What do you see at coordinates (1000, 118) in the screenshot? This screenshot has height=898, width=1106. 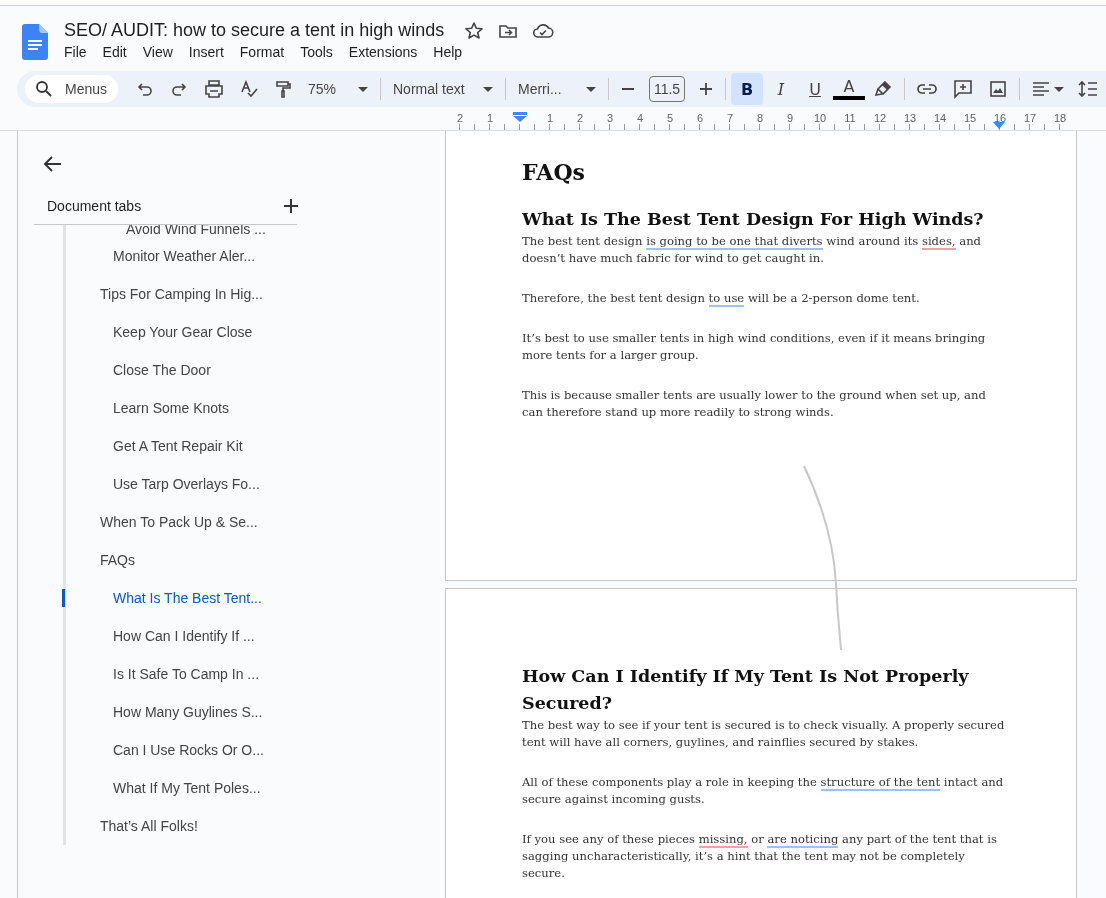 I see `ruler-number: 16` at bounding box center [1000, 118].